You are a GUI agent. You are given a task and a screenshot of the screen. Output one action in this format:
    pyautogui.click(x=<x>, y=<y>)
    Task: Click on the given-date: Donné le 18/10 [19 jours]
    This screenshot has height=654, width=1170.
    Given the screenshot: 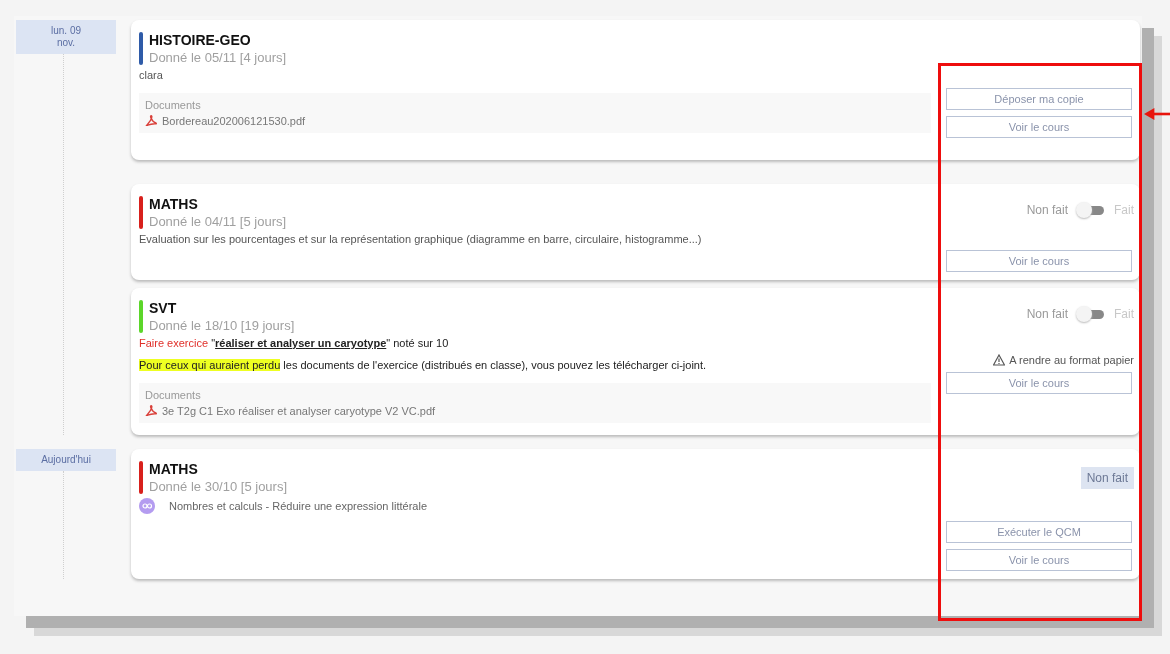 What is the action you would take?
    pyautogui.click(x=222, y=325)
    